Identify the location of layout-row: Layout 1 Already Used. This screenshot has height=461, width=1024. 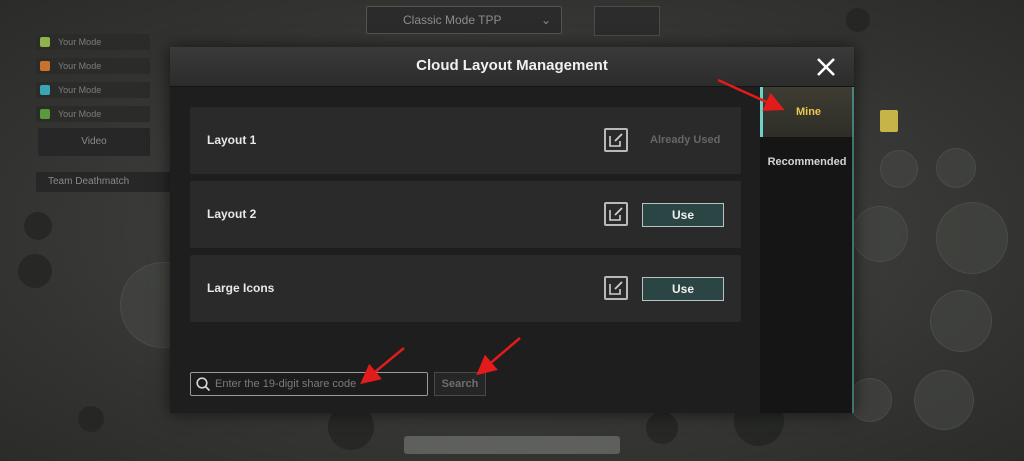
(465, 140).